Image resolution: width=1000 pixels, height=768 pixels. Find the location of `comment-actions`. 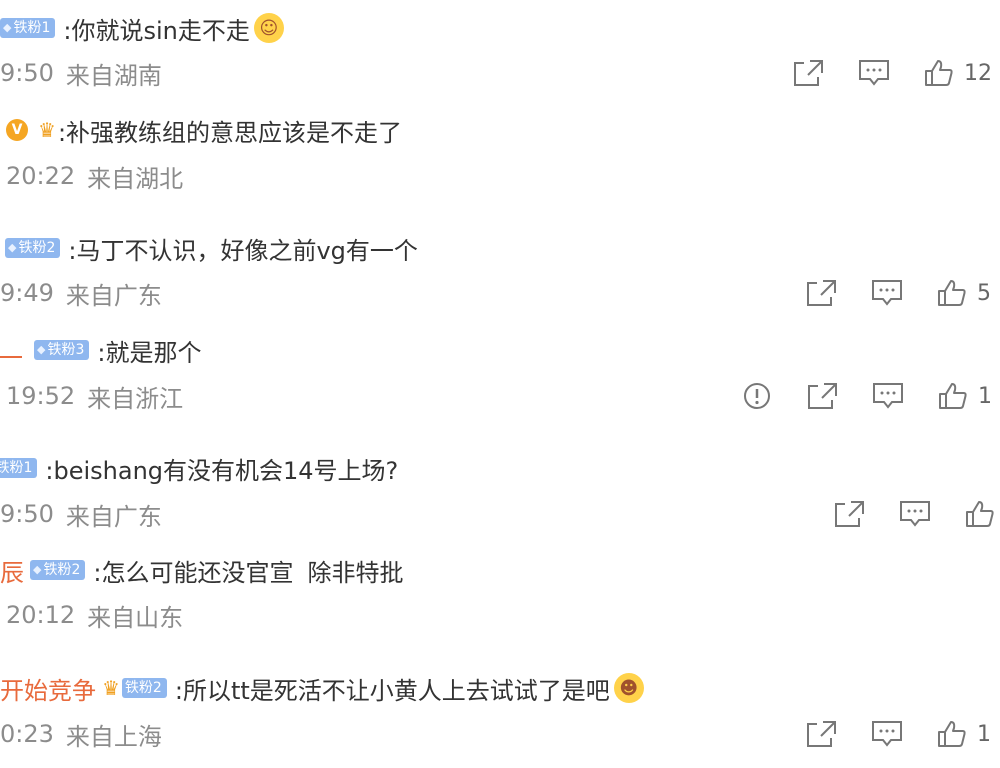

comment-actions is located at coordinates (914, 514).